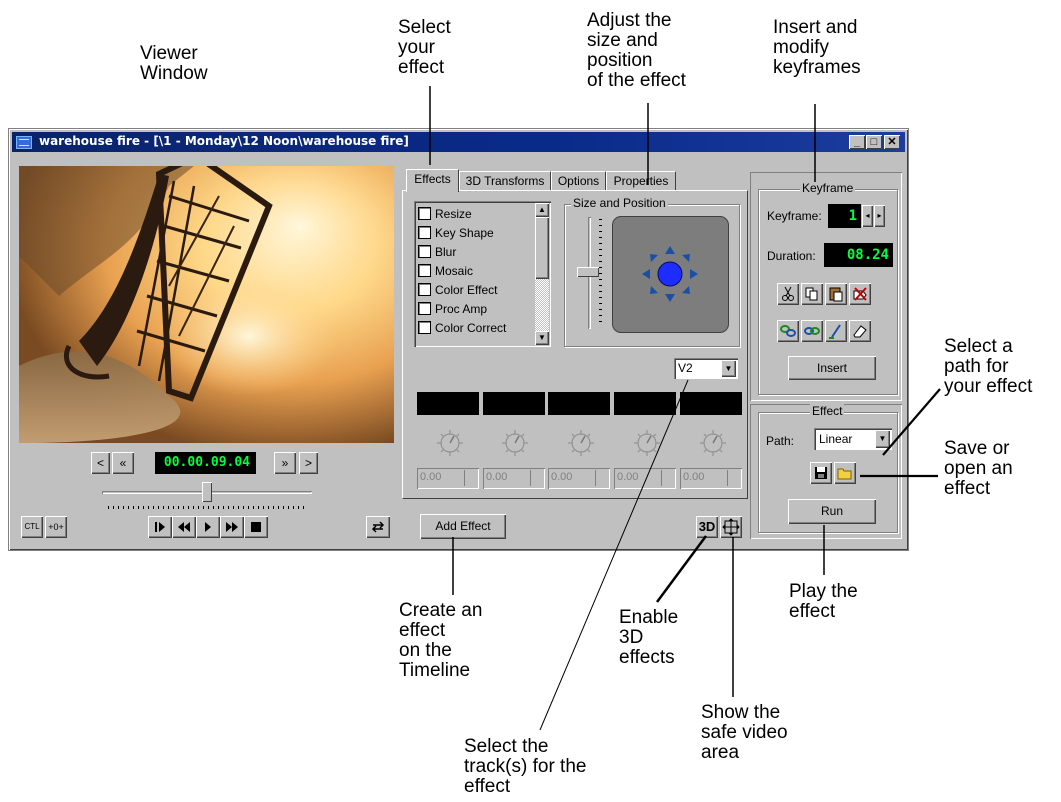 The image size is (1061, 802). I want to click on list-item: Proc Amp, so click(452, 309).